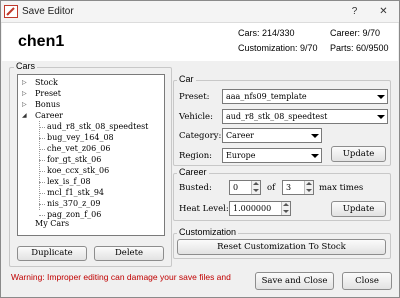 The image size is (400, 298). What do you see at coordinates (266, 96) in the screenshot?
I see `preset-select-value: aaa_nfs09_template` at bounding box center [266, 96].